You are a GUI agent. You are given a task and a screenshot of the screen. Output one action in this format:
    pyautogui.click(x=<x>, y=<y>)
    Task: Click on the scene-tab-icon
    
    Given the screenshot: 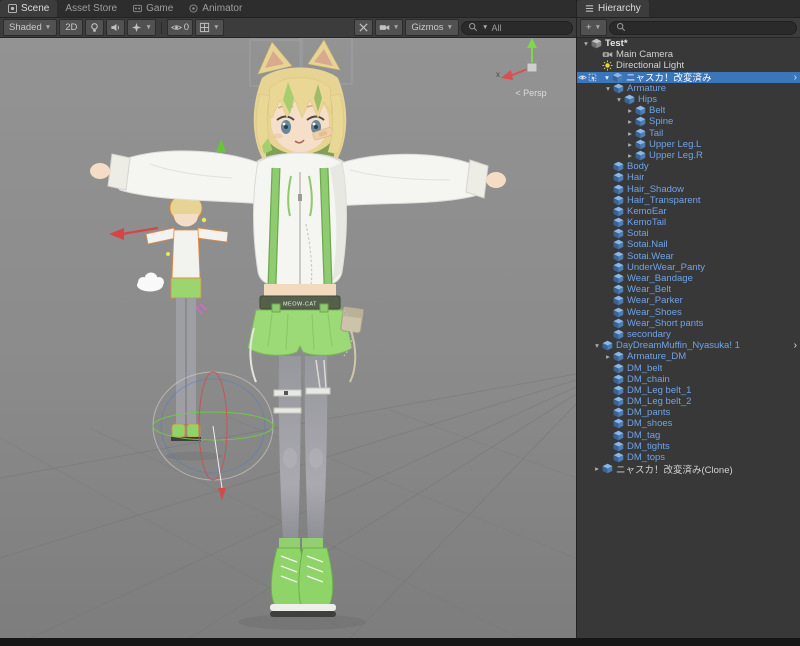 What is the action you would take?
    pyautogui.click(x=12, y=8)
    